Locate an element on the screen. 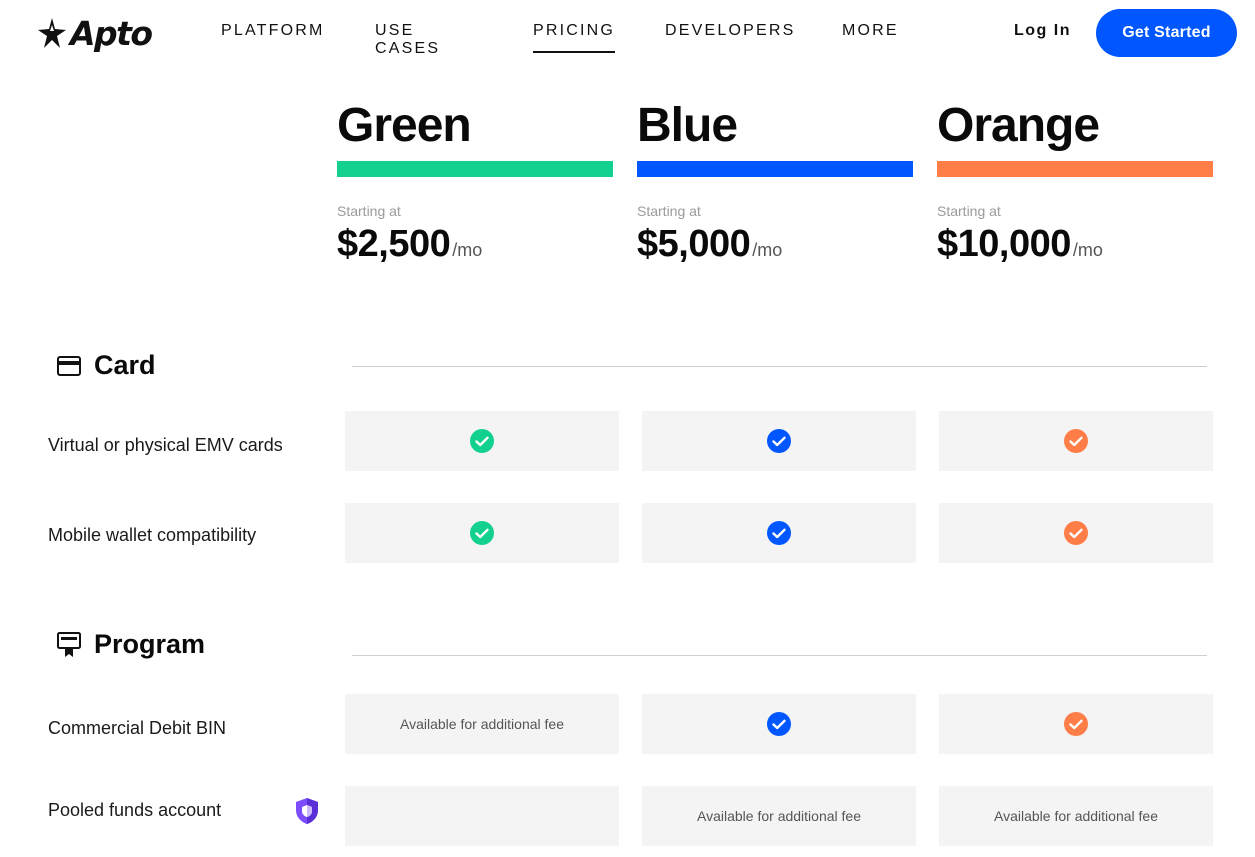 Image resolution: width=1255 pixels, height=857 pixels. apto-star-icon is located at coordinates (52, 33).